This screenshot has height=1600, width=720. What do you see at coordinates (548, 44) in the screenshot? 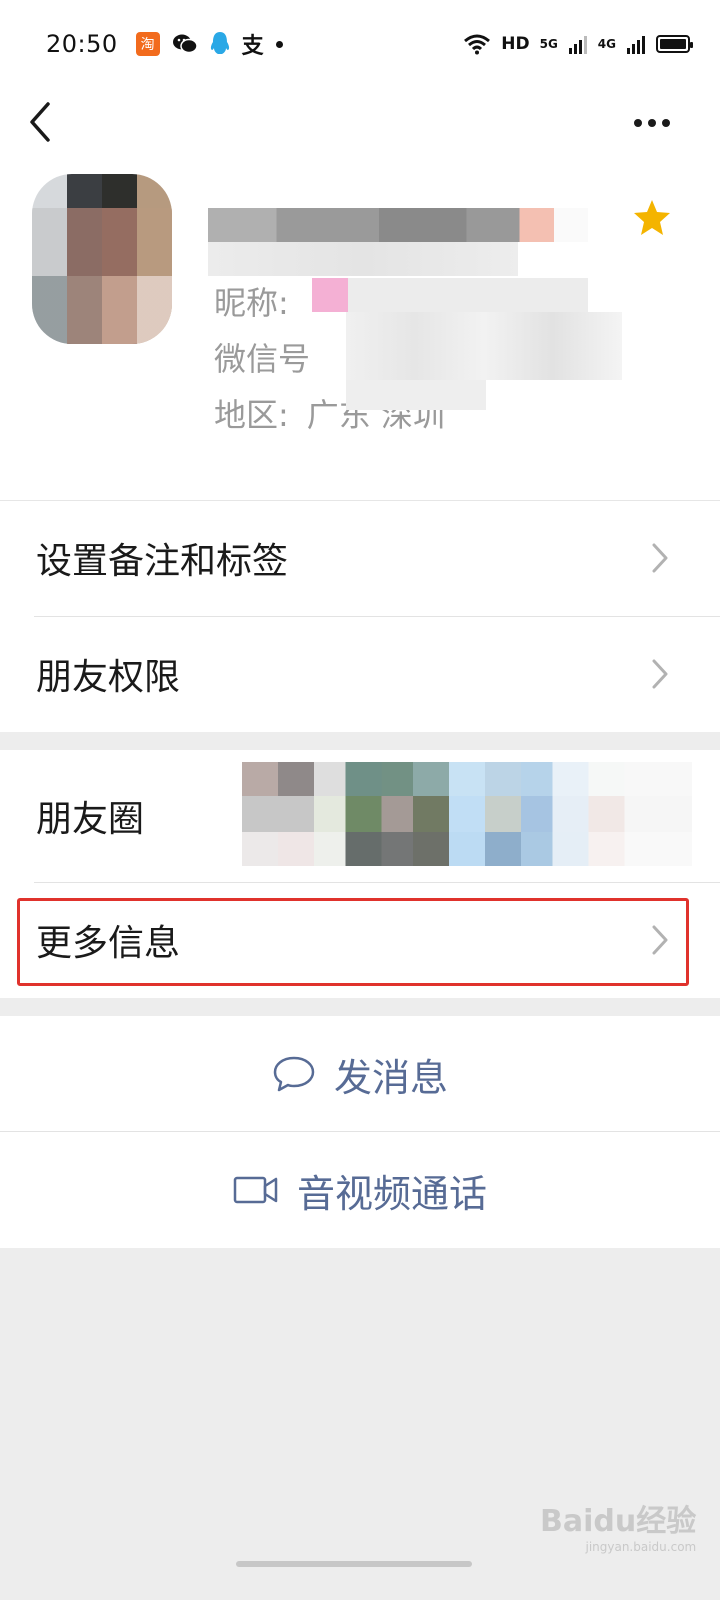
I see `signal-5g-label: 5G` at bounding box center [548, 44].